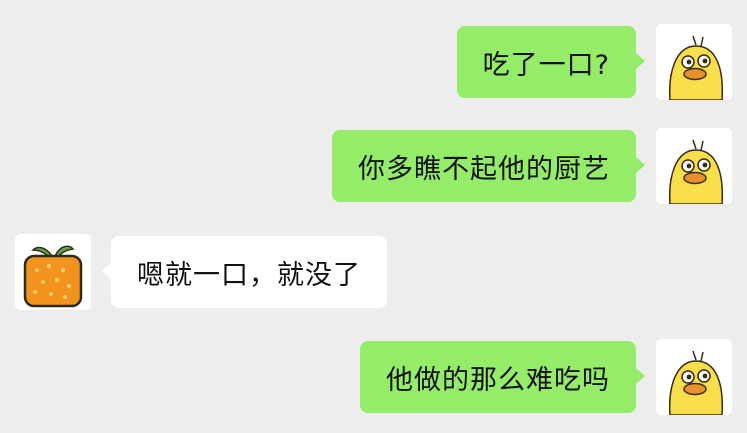  Describe the element at coordinates (546, 65) in the screenshot. I see `message-text: 吃了一口?` at that location.